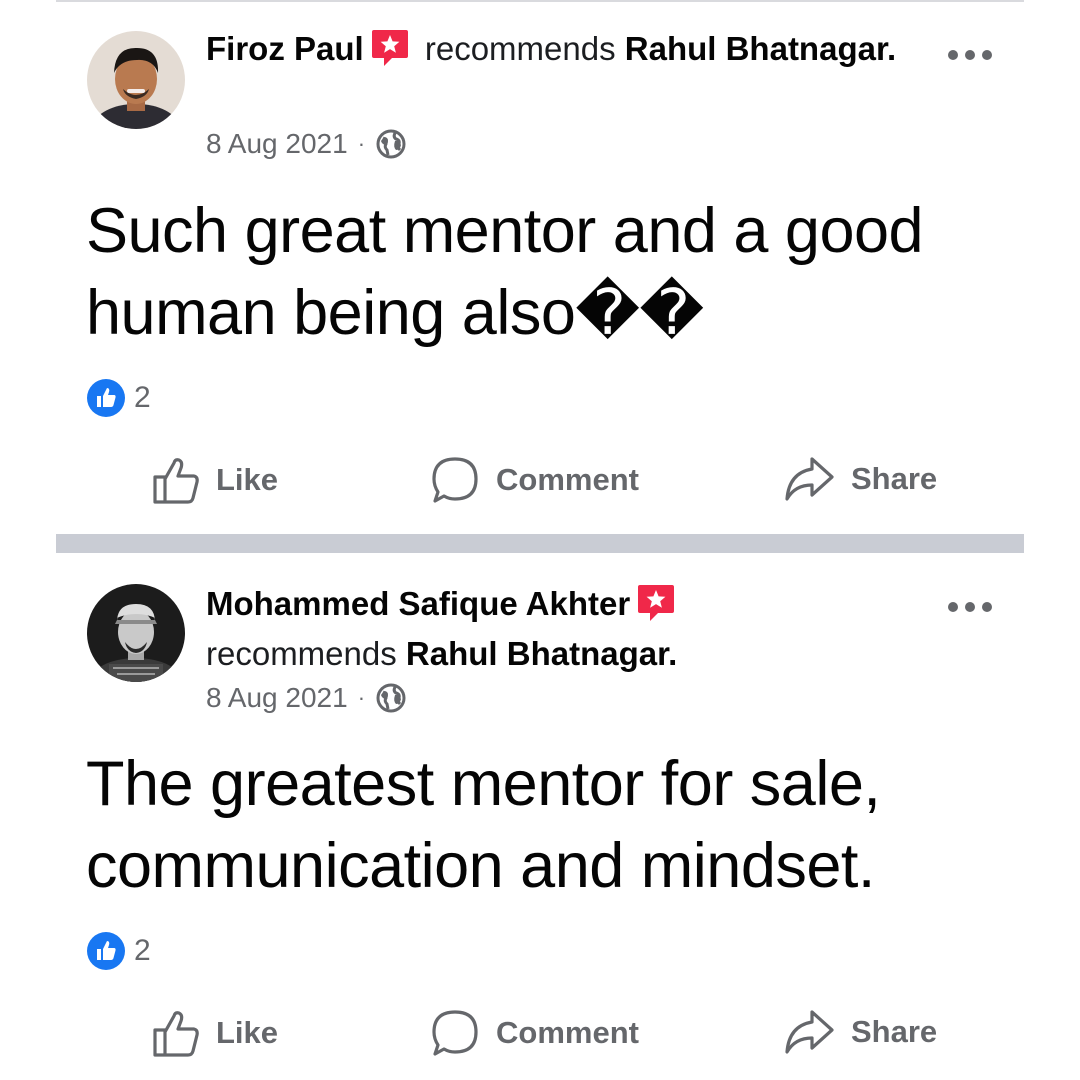  I want to click on post-header: Firoz Paul recommends Rahul Bhatnagar., so click(566, 49).